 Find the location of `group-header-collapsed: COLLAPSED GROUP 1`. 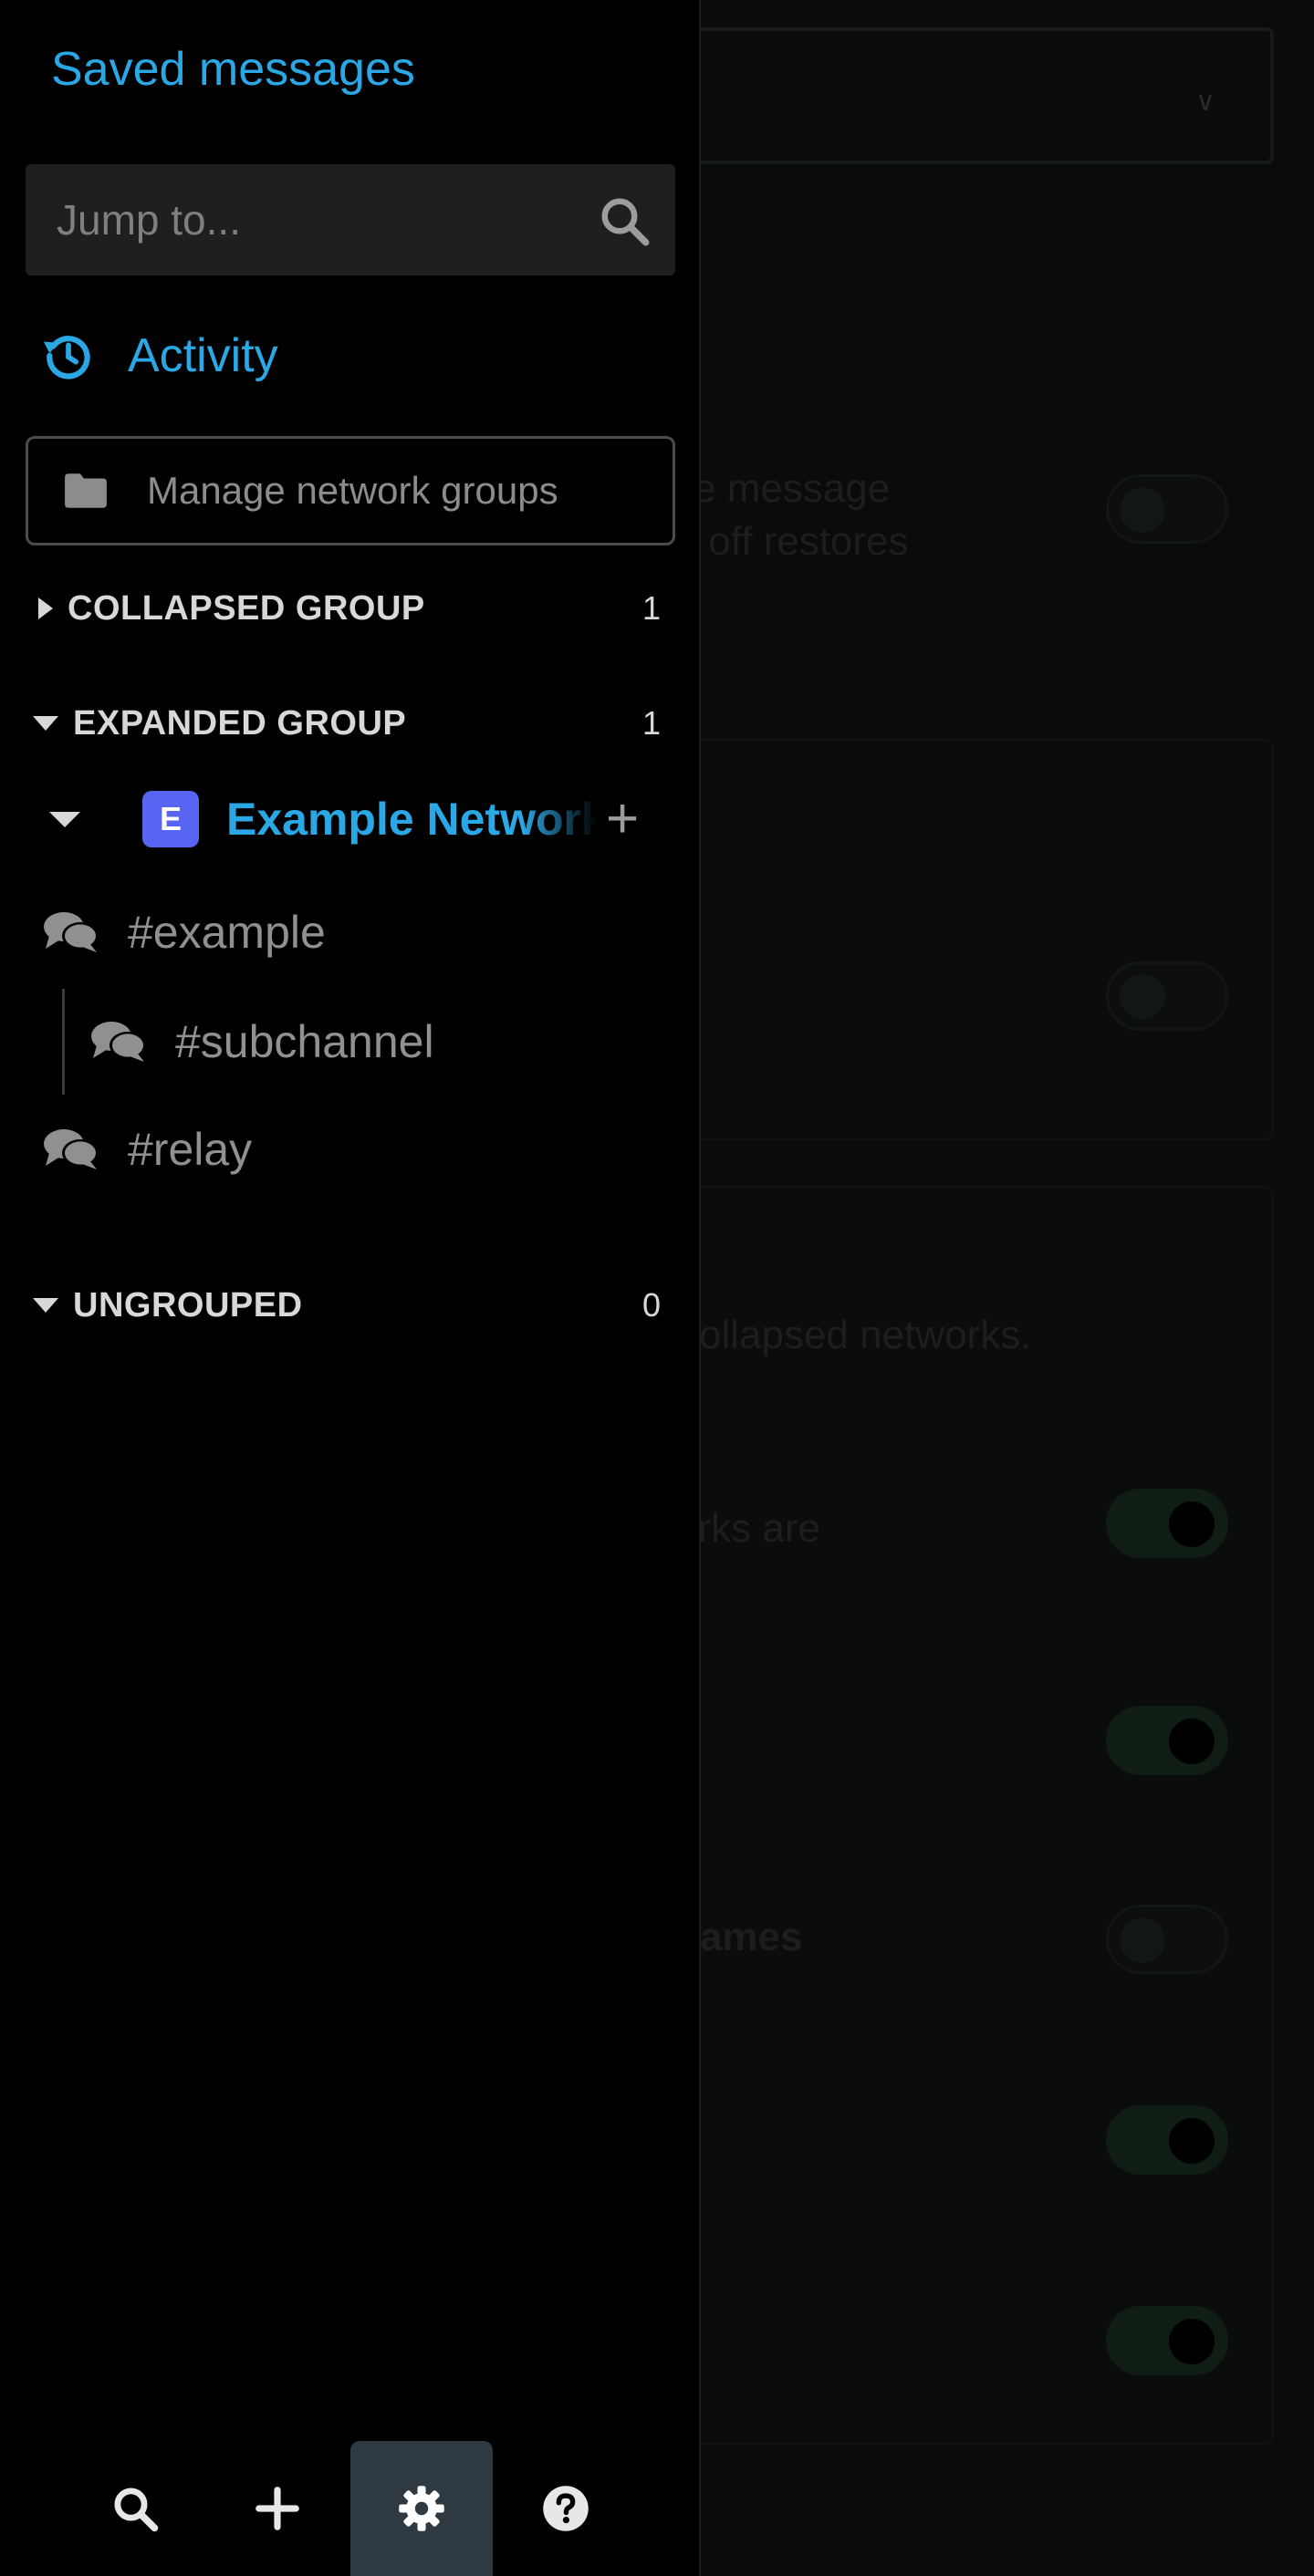

group-header-collapsed: COLLAPSED GROUP 1 is located at coordinates (352, 608).